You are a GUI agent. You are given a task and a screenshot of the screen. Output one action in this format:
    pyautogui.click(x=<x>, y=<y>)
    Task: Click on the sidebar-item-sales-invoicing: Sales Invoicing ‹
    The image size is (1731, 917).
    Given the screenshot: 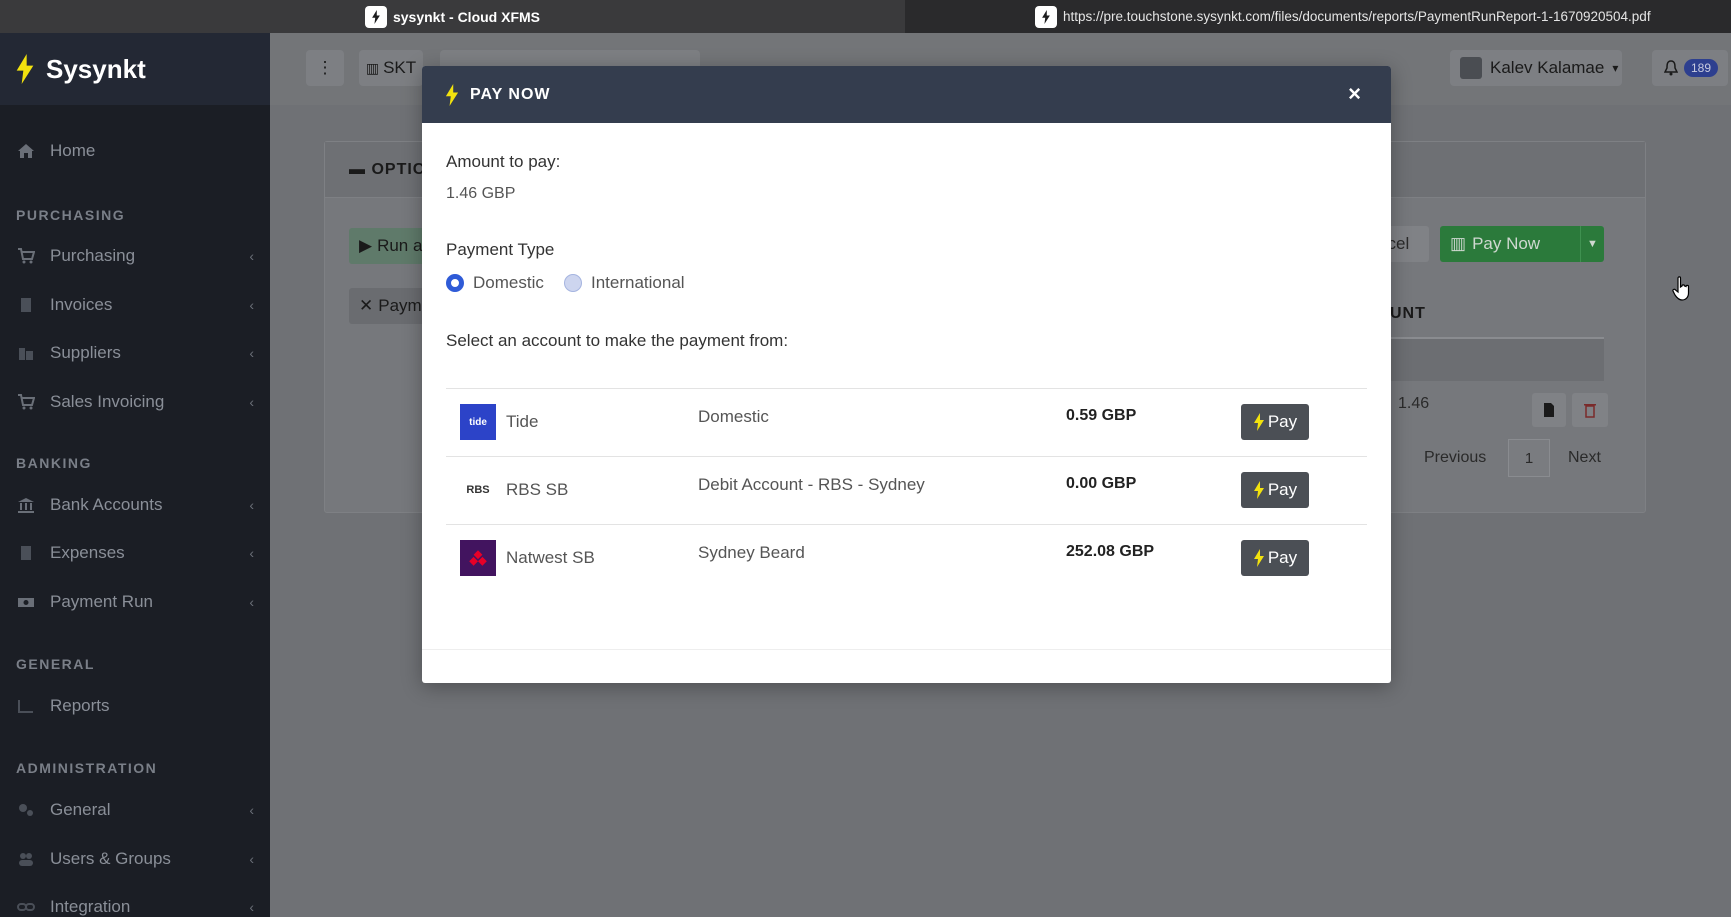 What is the action you would take?
    pyautogui.click(x=135, y=402)
    